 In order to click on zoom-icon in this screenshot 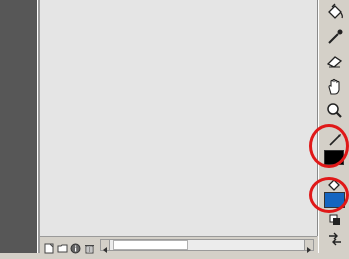, I will do `click(335, 111)`.